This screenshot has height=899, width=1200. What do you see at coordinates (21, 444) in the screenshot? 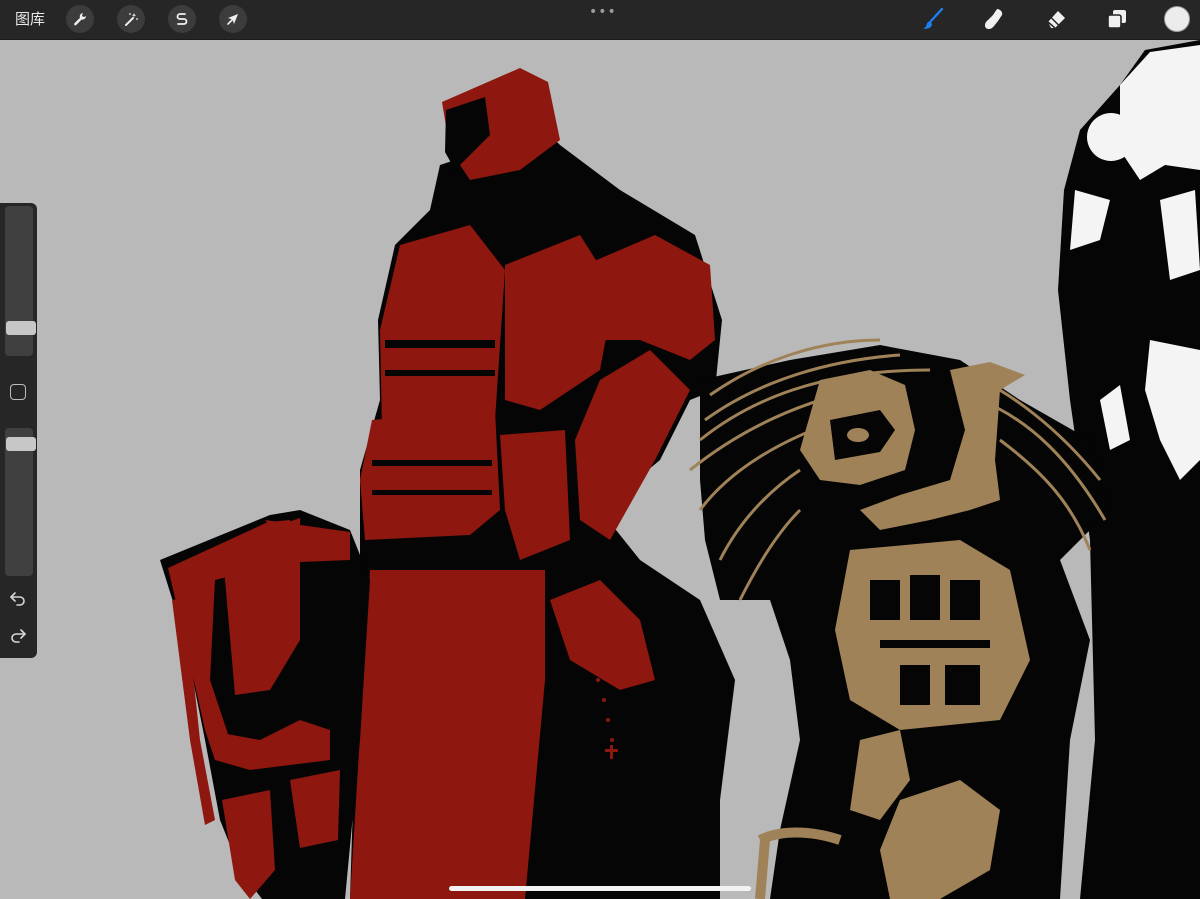
I see `brush-opacity-thumb` at bounding box center [21, 444].